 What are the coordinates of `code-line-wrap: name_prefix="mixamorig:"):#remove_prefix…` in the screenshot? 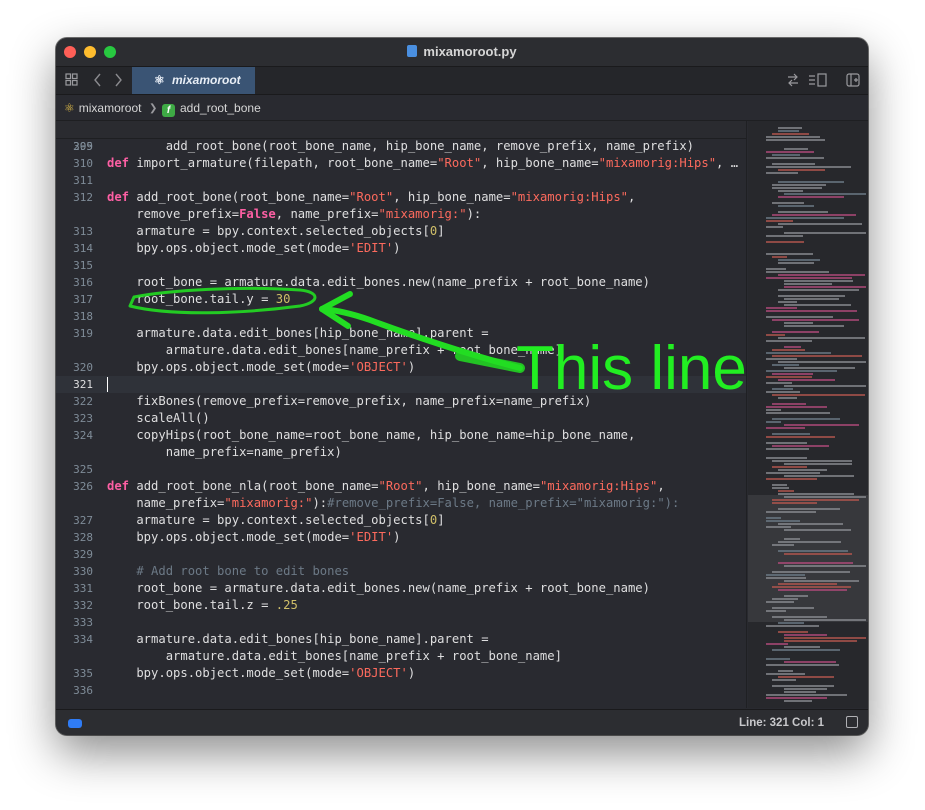 It's located at (401, 503).